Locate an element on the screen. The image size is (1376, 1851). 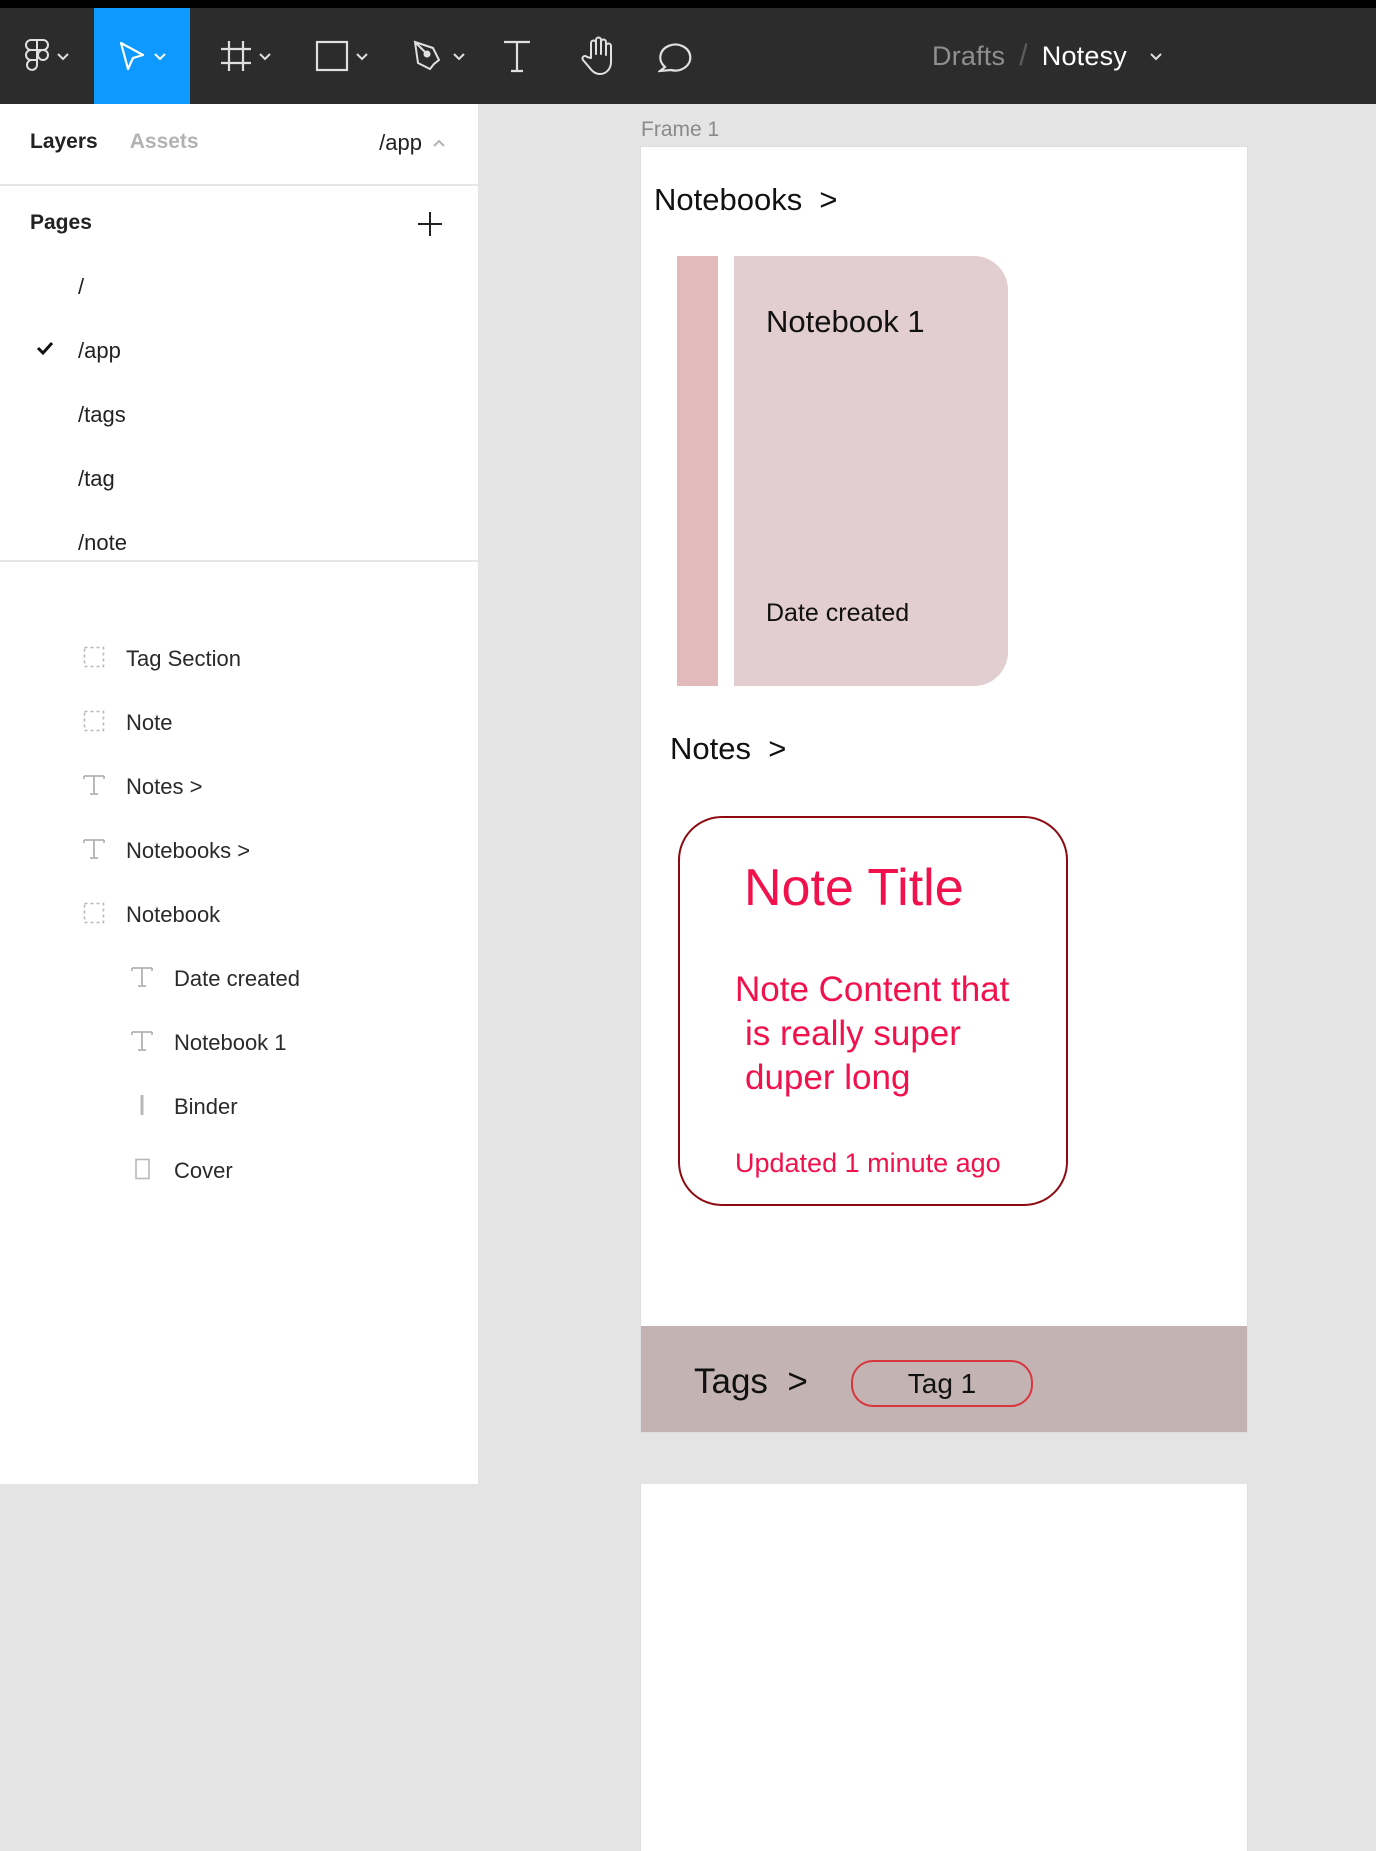
layer-label: Cover is located at coordinates (203, 1170).